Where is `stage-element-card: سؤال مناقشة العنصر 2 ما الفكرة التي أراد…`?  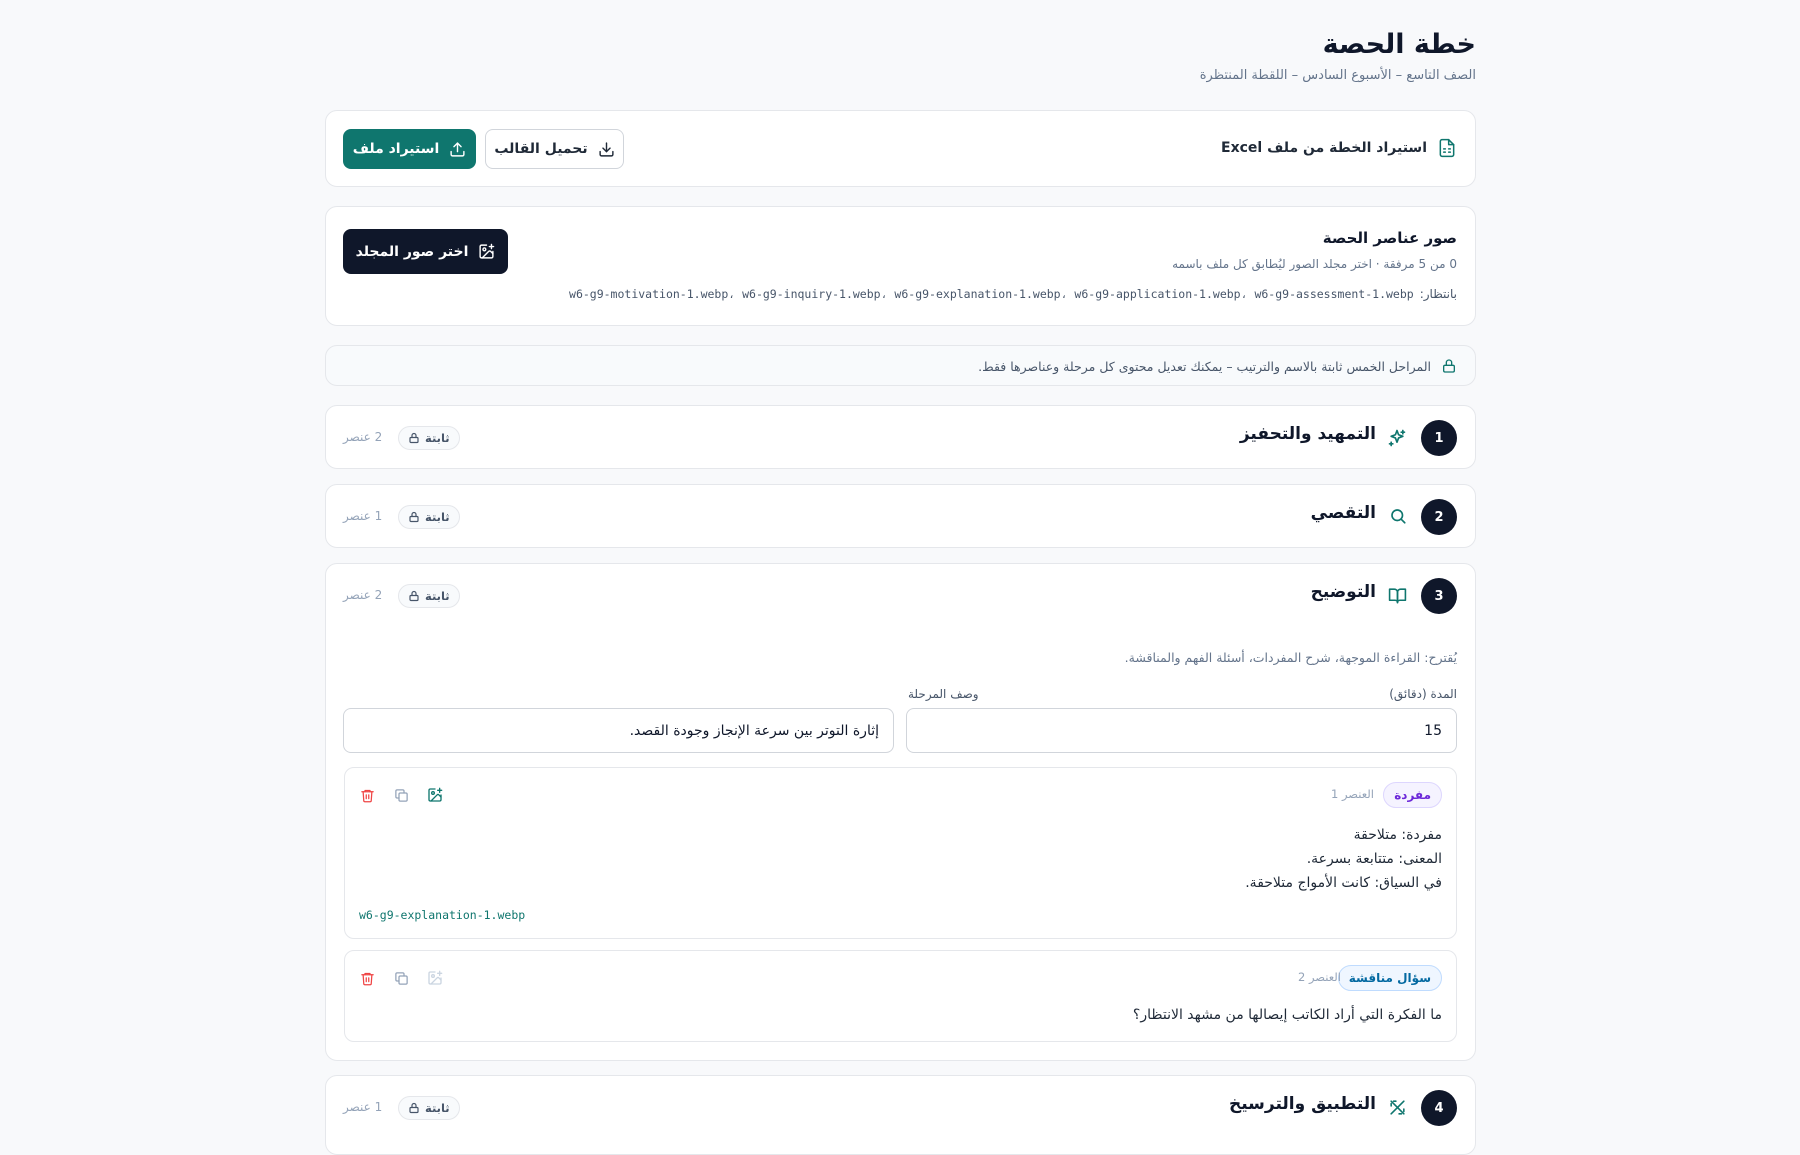 stage-element-card: سؤال مناقشة العنصر 2 ما الفكرة التي أراد… is located at coordinates (900, 996).